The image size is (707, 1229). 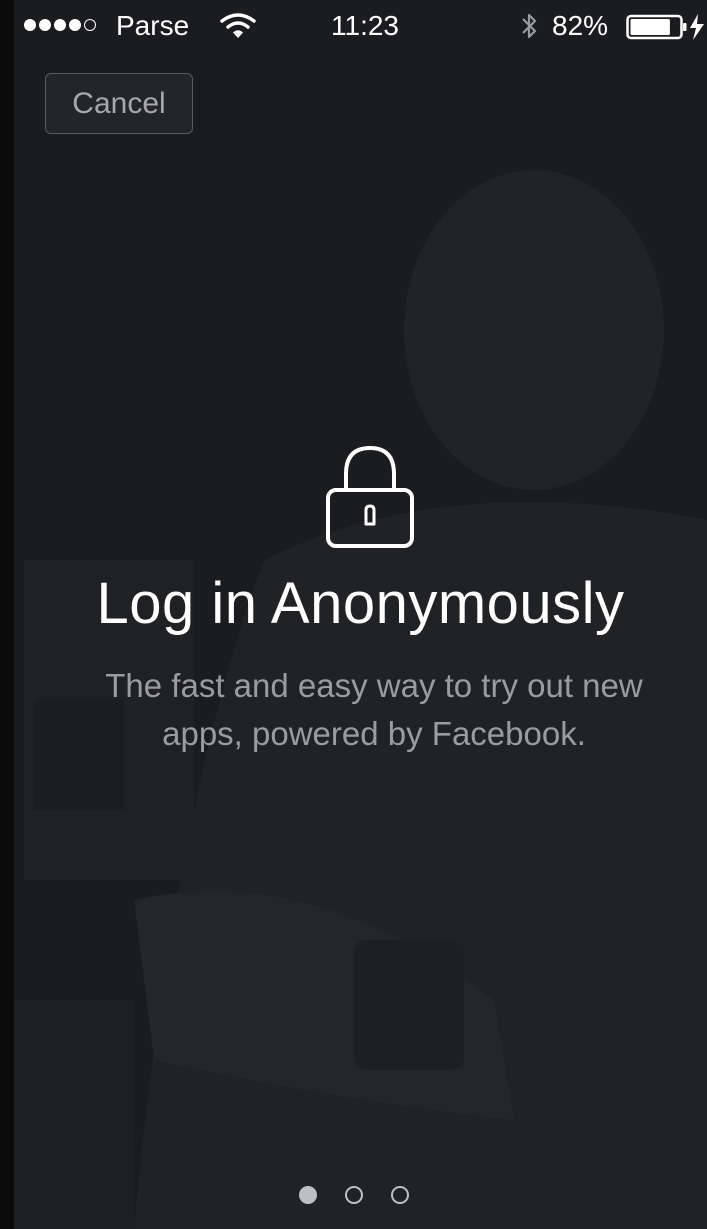 What do you see at coordinates (238, 25) in the screenshot?
I see `wifi-icon` at bounding box center [238, 25].